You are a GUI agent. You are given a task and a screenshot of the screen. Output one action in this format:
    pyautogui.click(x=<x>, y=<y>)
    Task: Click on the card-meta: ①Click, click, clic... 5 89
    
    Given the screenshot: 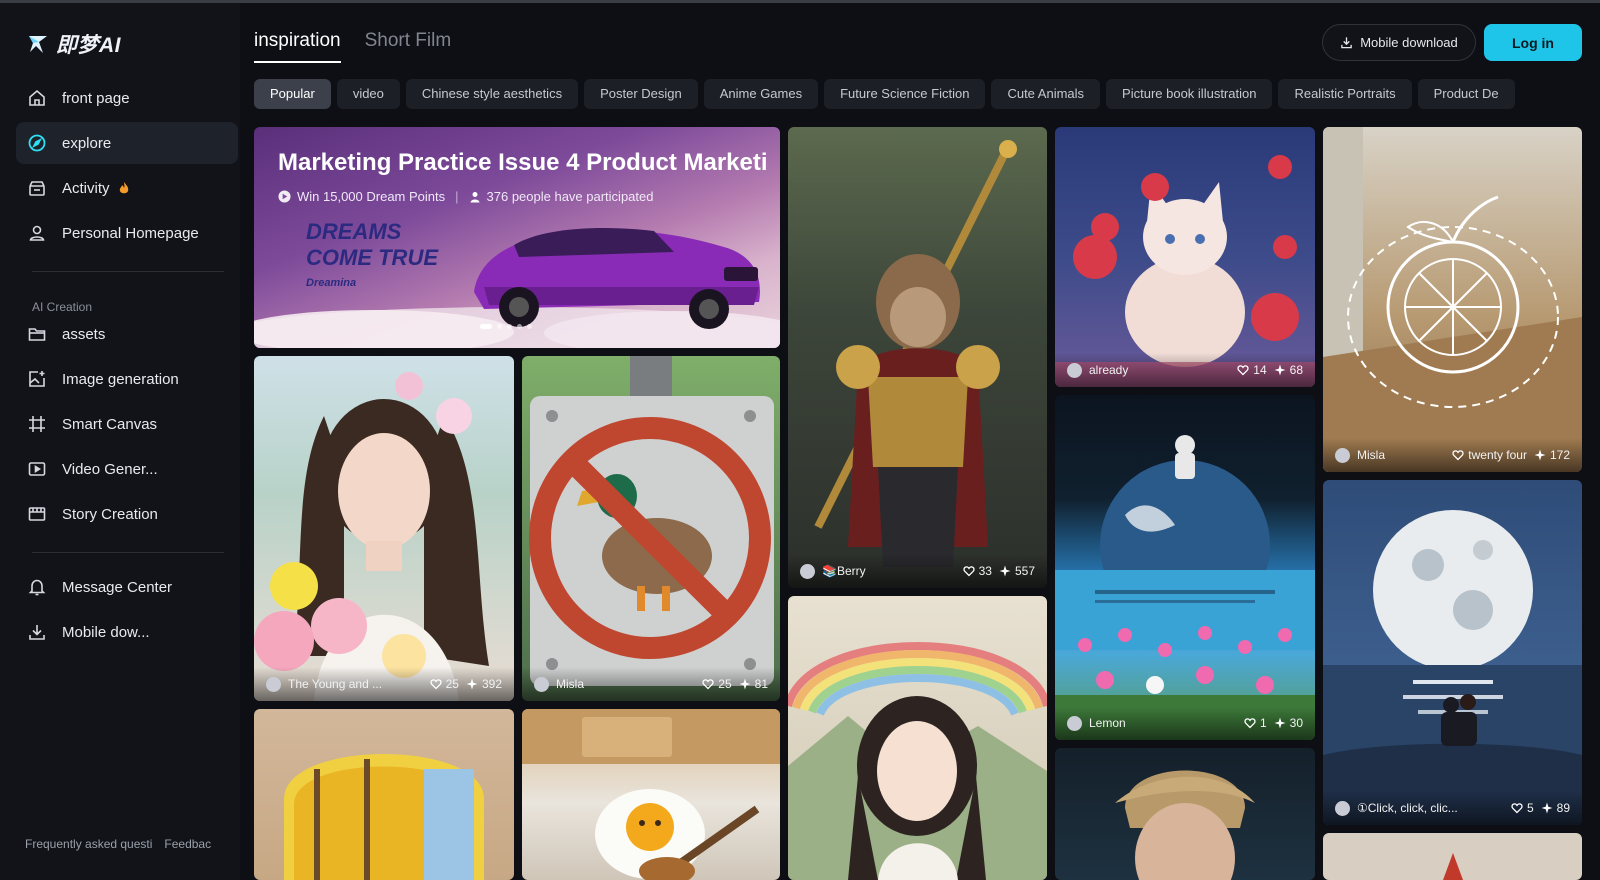 What is the action you would take?
    pyautogui.click(x=1452, y=808)
    